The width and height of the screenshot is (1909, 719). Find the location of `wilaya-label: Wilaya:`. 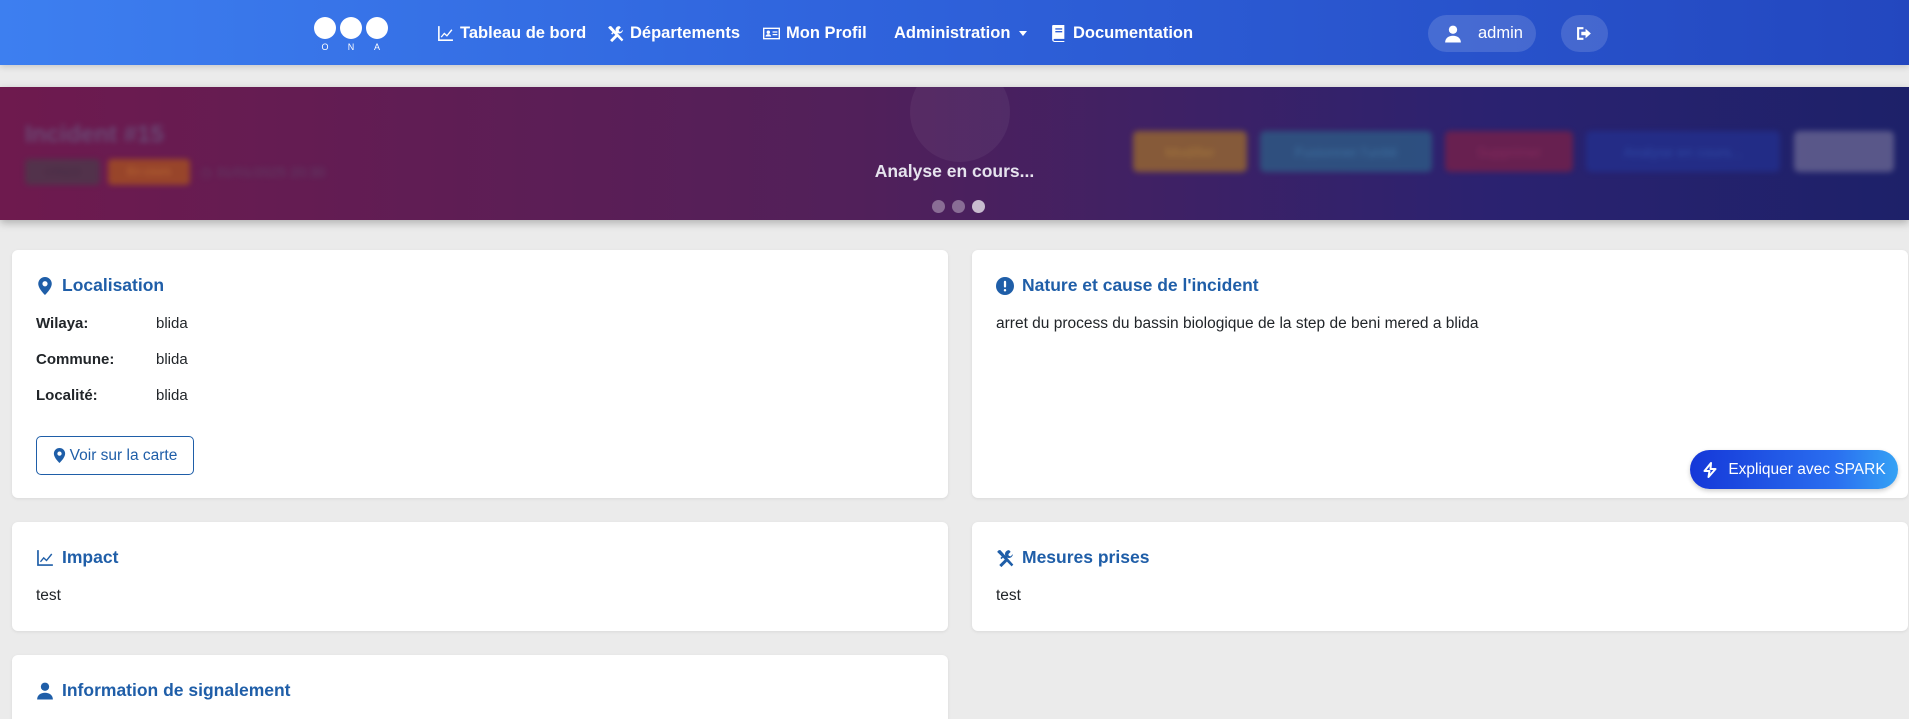

wilaya-label: Wilaya: is located at coordinates (62, 323).